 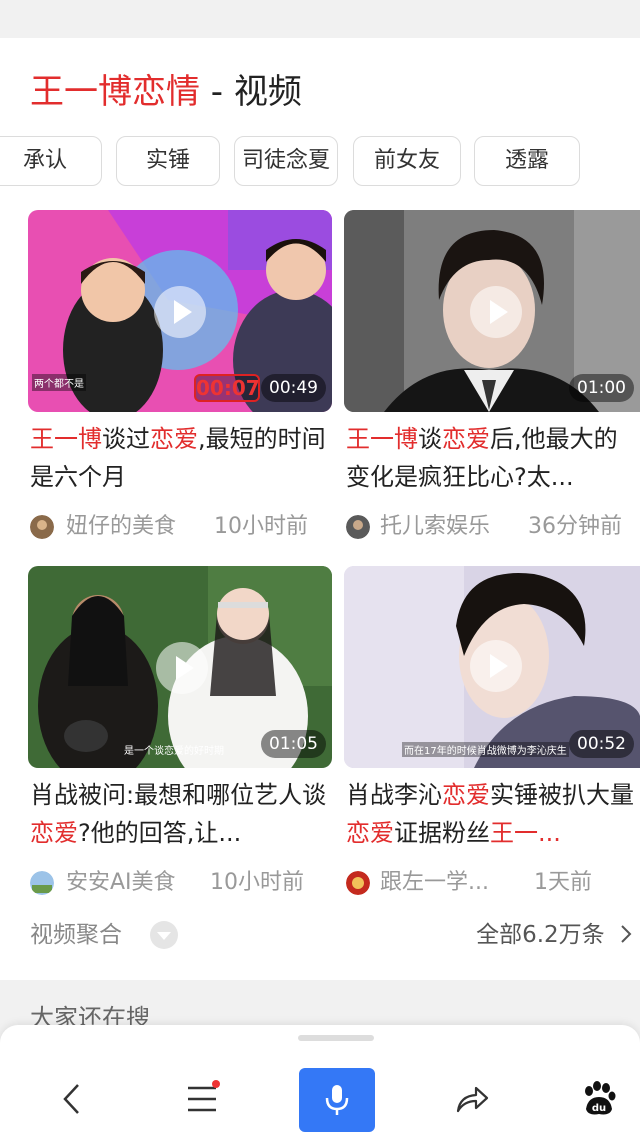 I want to click on menu-button, so click(x=202, y=1099).